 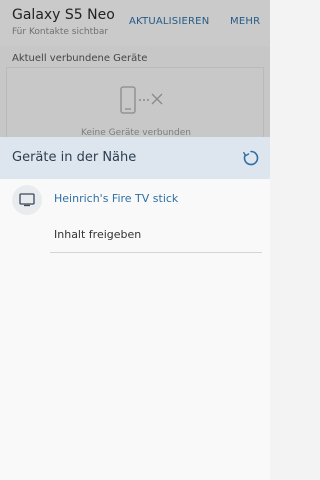 I want to click on device-avatar, so click(x=27, y=200).